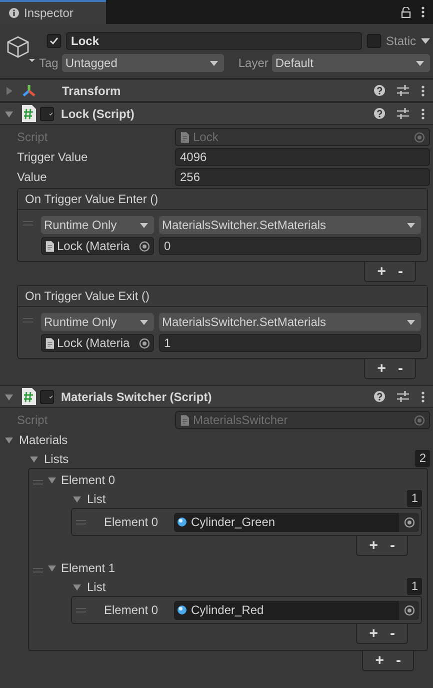  What do you see at coordinates (29, 90) in the screenshot?
I see `transform-axes-icon` at bounding box center [29, 90].